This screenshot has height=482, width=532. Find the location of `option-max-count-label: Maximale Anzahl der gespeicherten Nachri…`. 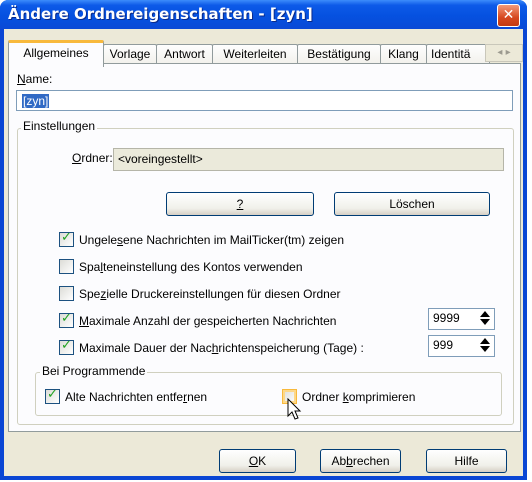

option-max-count-label: Maximale Anzahl der gespeicherten Nachri… is located at coordinates (208, 321).